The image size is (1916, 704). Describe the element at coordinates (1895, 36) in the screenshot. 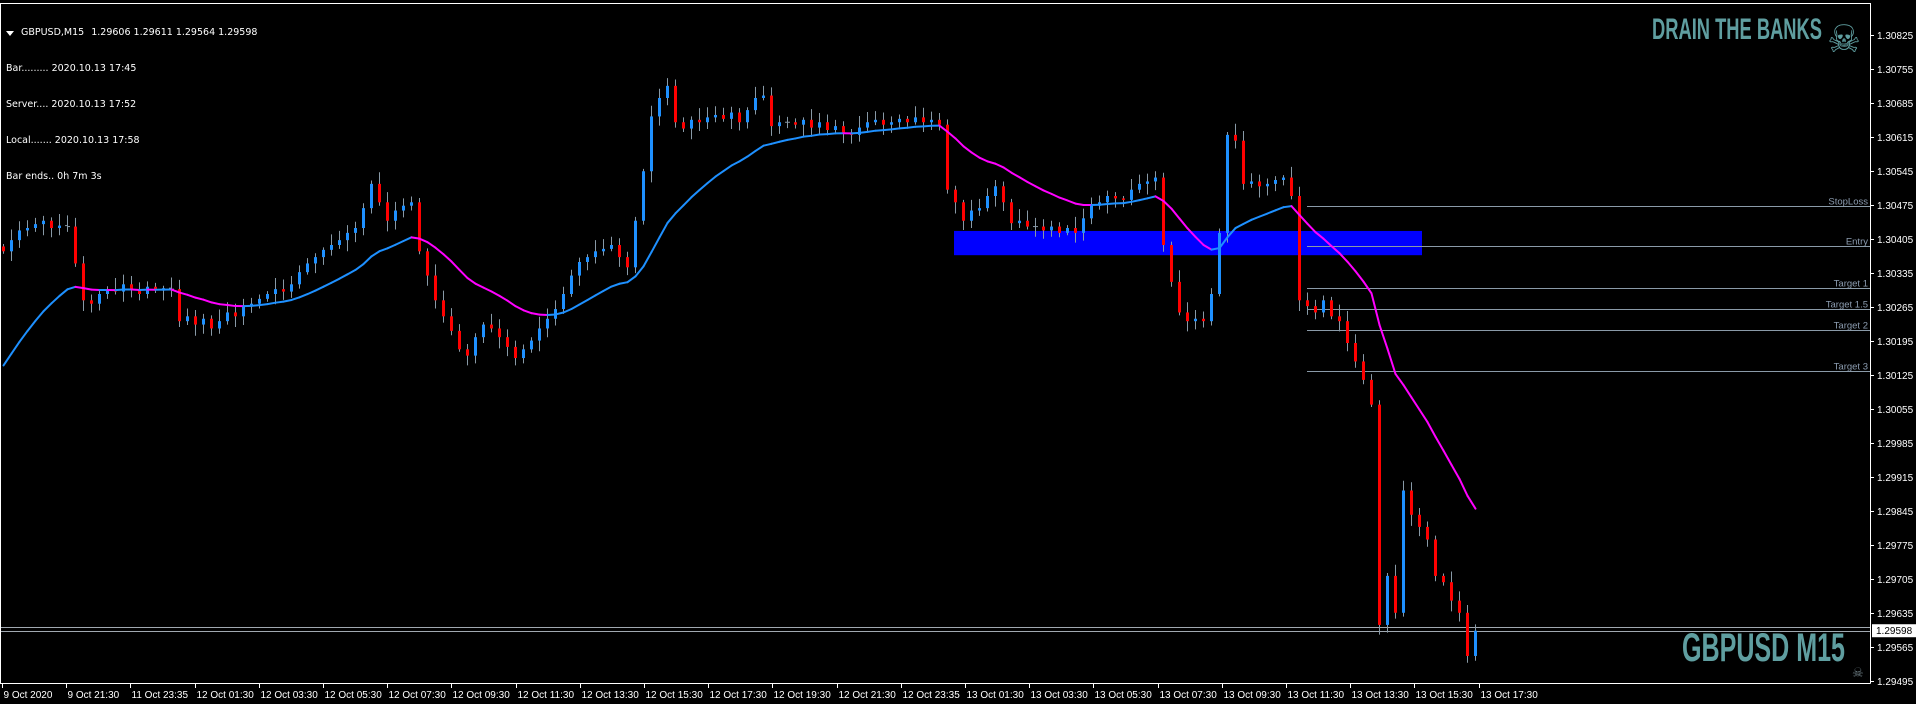

I see `price-tick-label: 1.30825` at that location.